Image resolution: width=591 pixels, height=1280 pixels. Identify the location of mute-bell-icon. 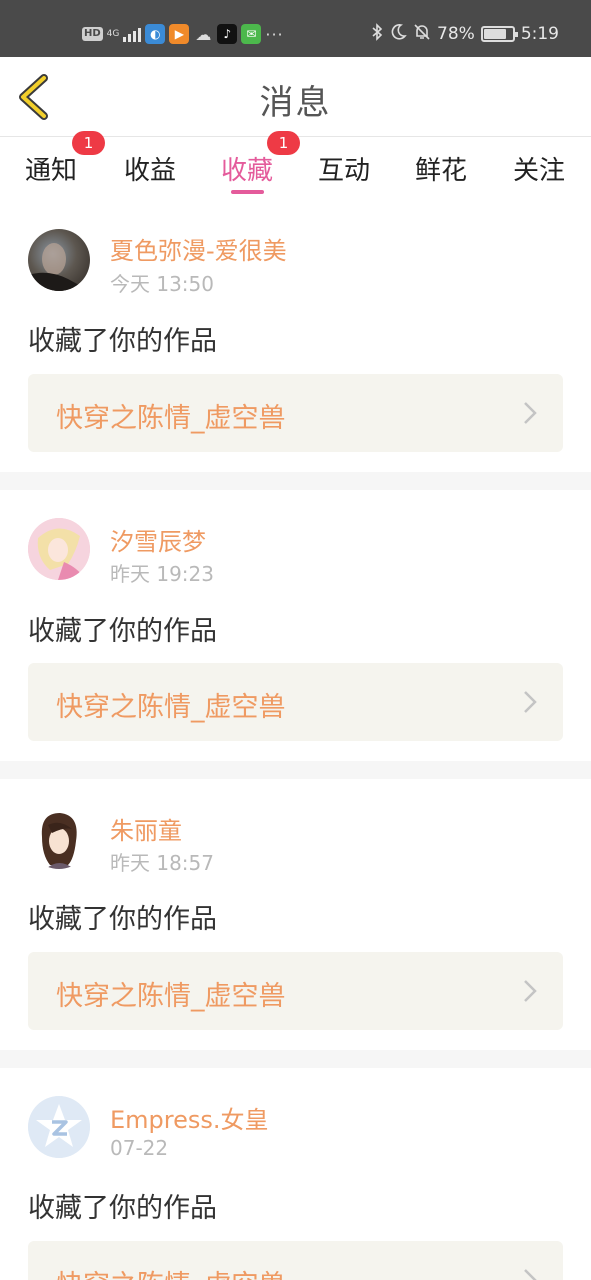
(422, 34).